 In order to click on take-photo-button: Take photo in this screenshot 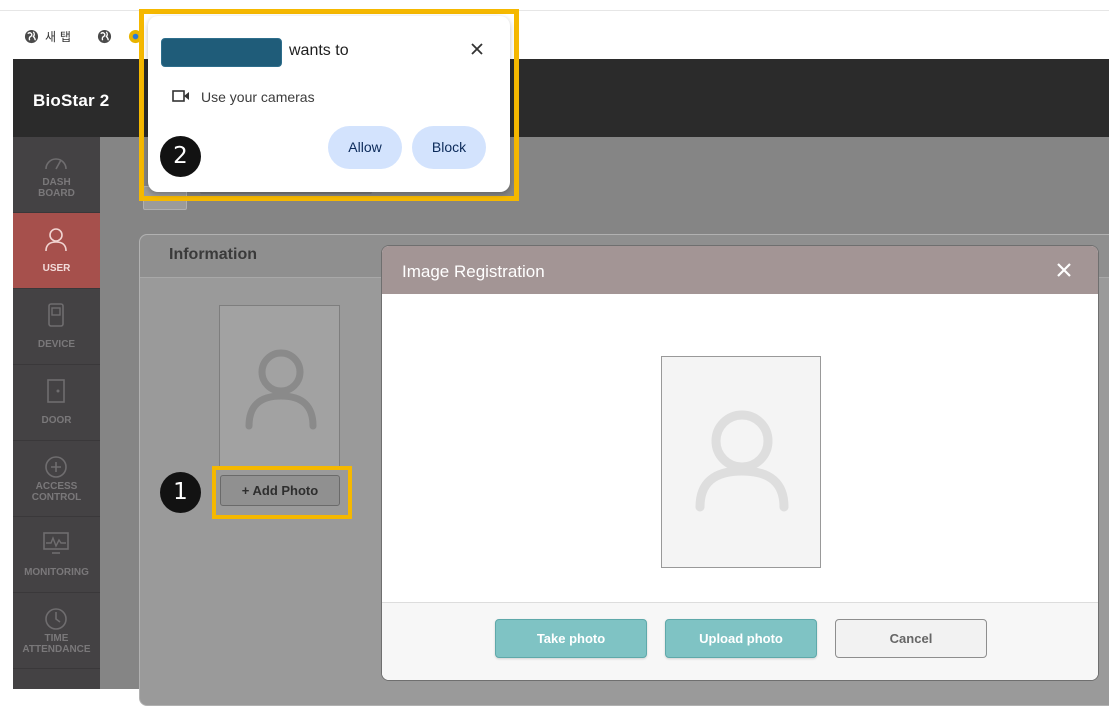, I will do `click(571, 638)`.